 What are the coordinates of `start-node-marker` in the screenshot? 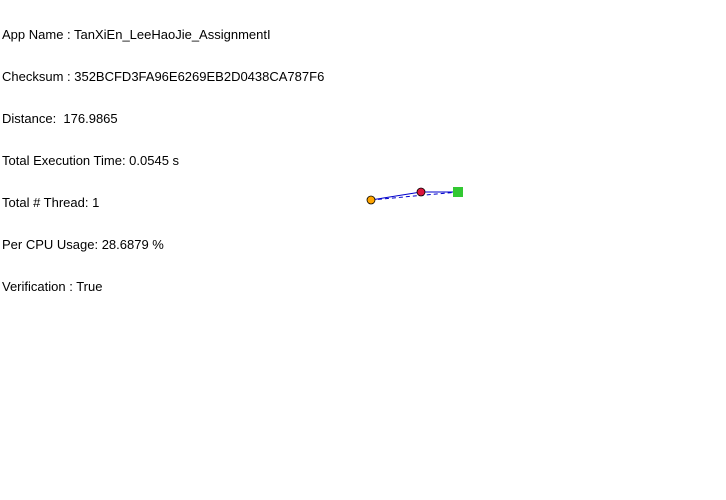 It's located at (371, 200).